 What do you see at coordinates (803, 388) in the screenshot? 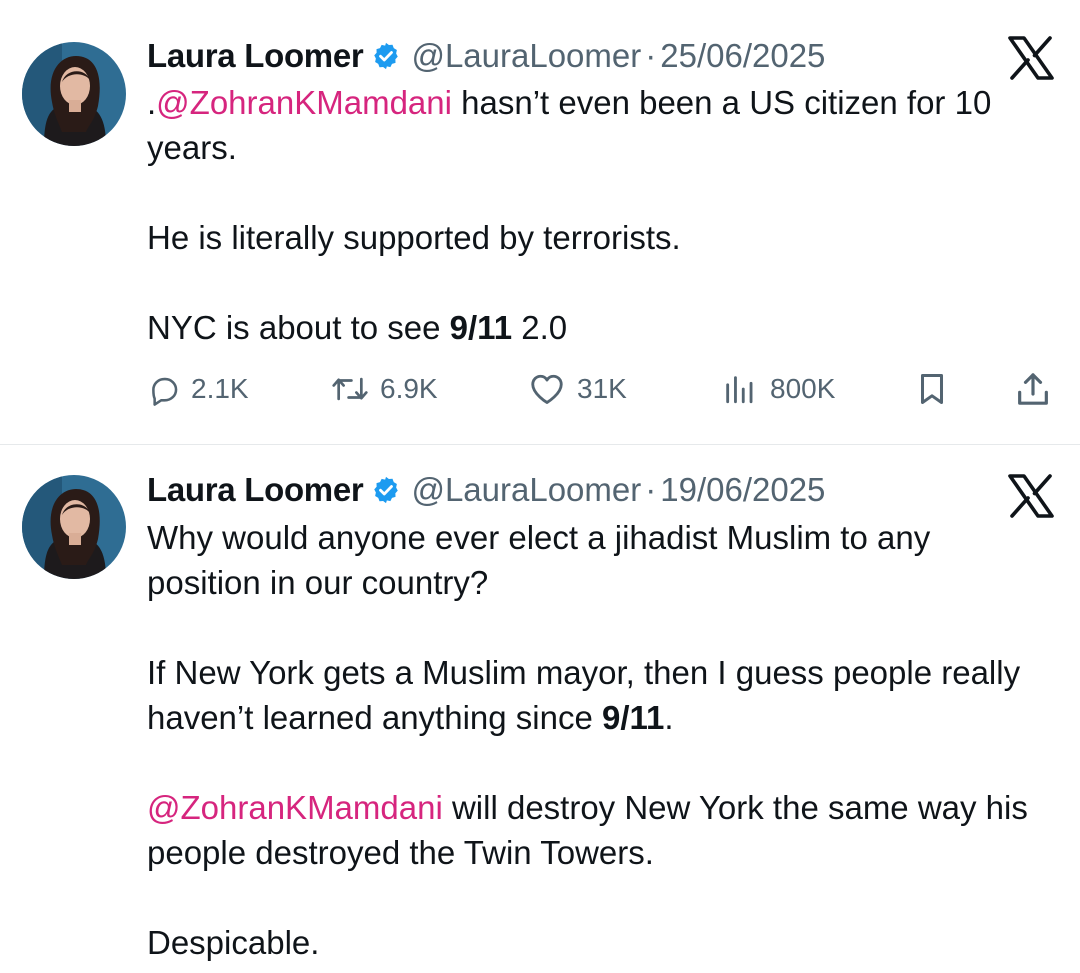
I see `view-count: 800K` at bounding box center [803, 388].